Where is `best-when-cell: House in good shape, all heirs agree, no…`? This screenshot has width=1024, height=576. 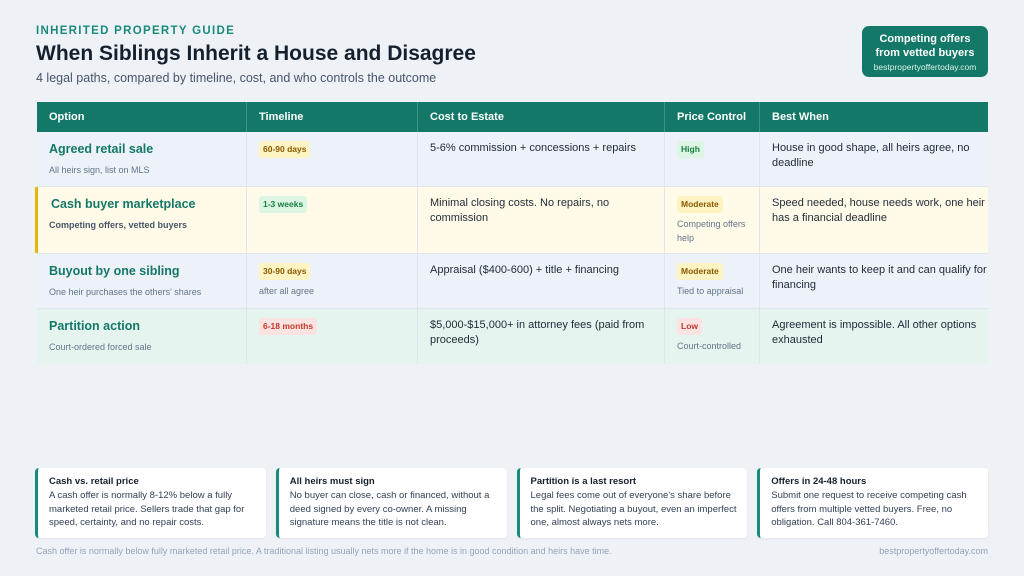
best-when-cell: House in good shape, all heirs agree, no… is located at coordinates (871, 155).